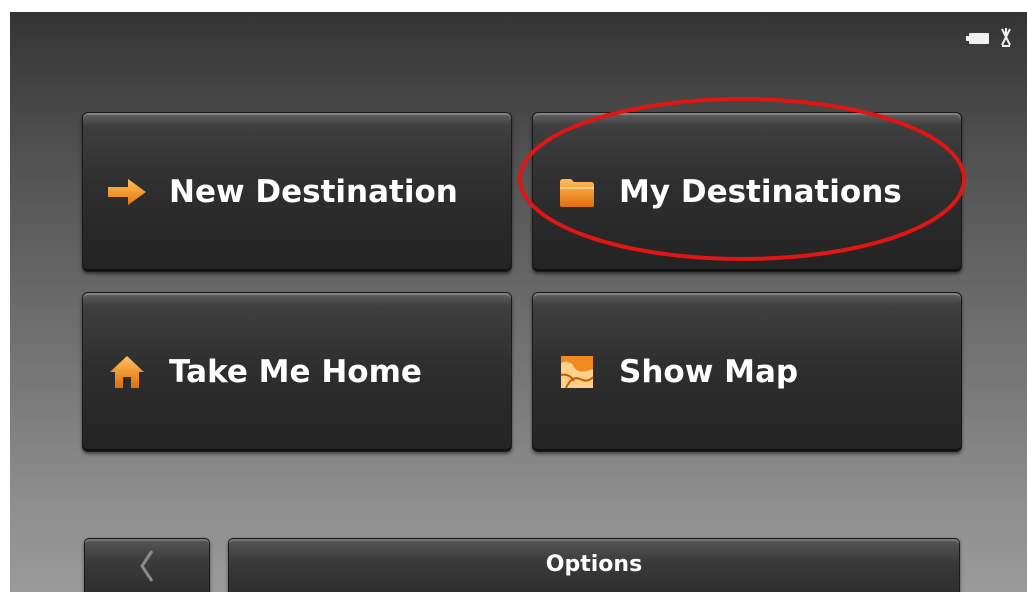 Image resolution: width=1027 pixels, height=592 pixels. Describe the element at coordinates (127, 192) in the screenshot. I see `arrow-right-icon` at that location.